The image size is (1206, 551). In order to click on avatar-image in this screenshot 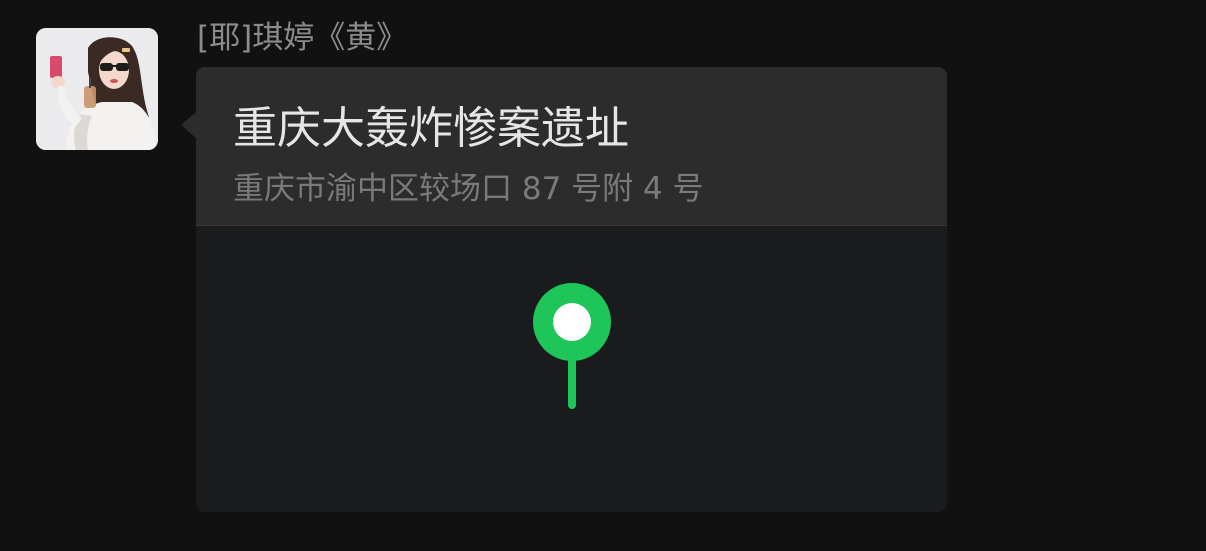, I will do `click(97, 89)`.